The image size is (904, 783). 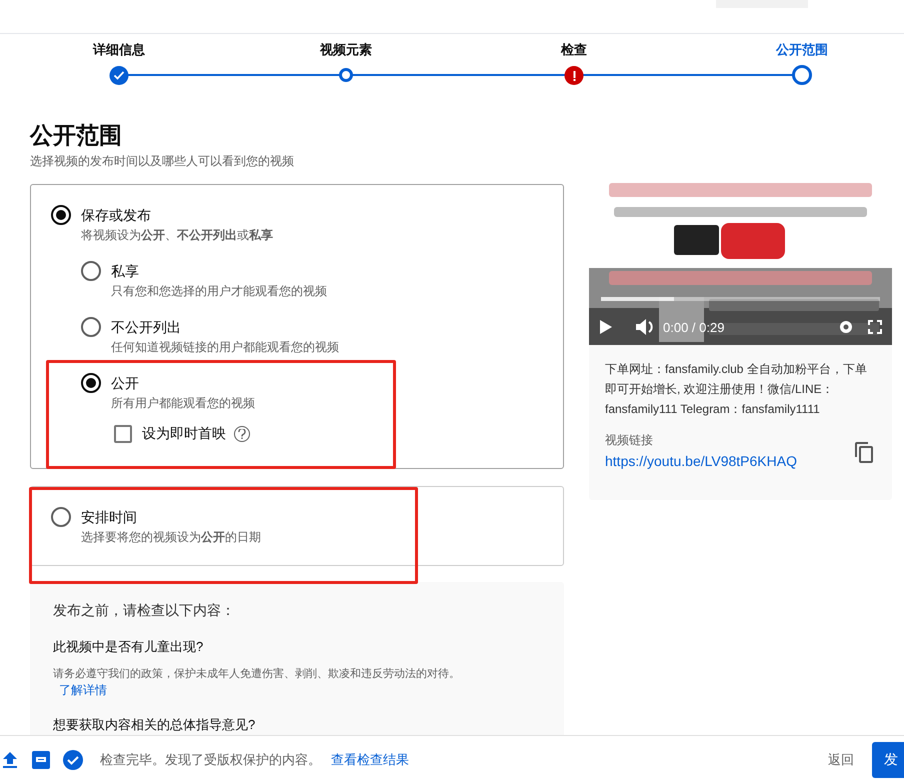 I want to click on copy-icon, so click(x=864, y=452).